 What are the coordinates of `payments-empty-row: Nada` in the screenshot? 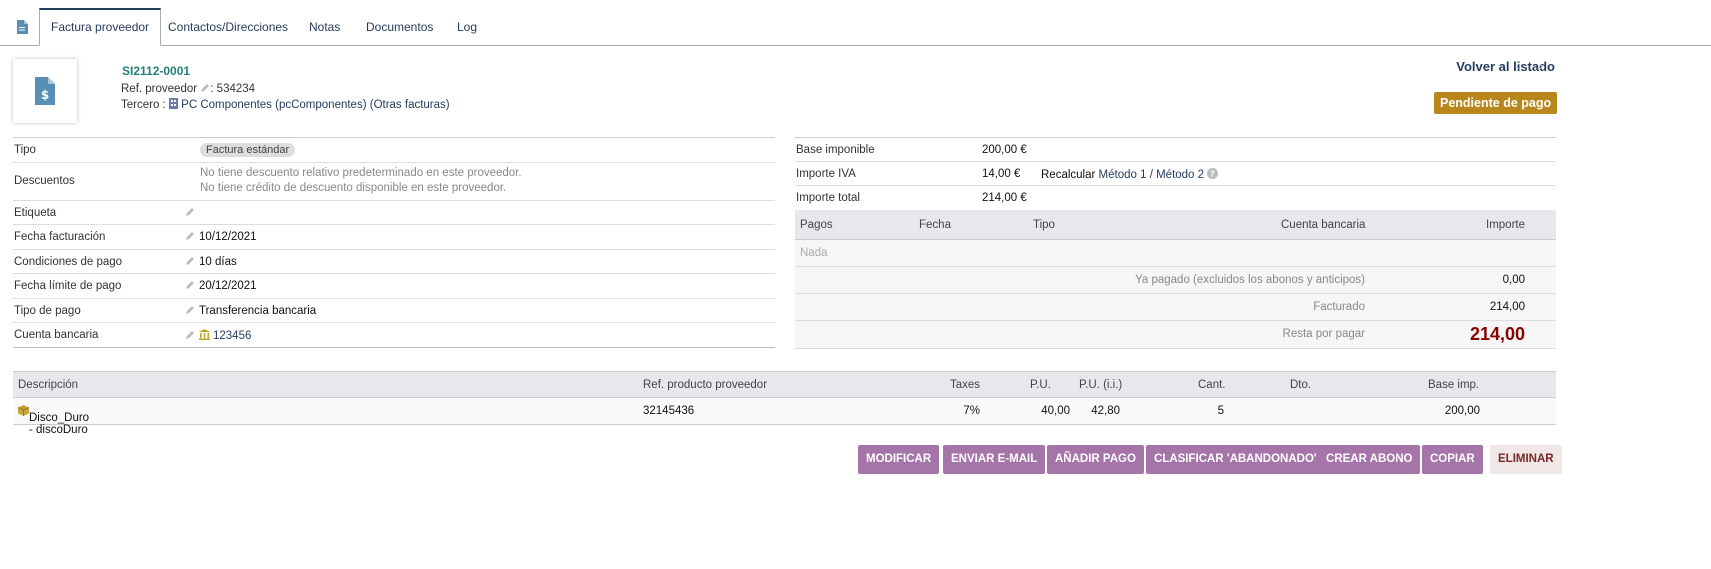 It's located at (1175, 253).